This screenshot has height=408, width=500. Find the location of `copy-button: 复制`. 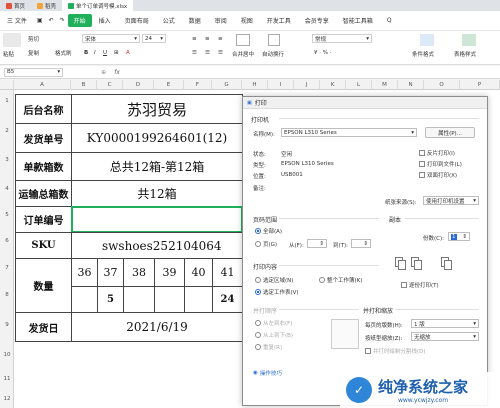

copy-button: 复制 is located at coordinates (33, 53).